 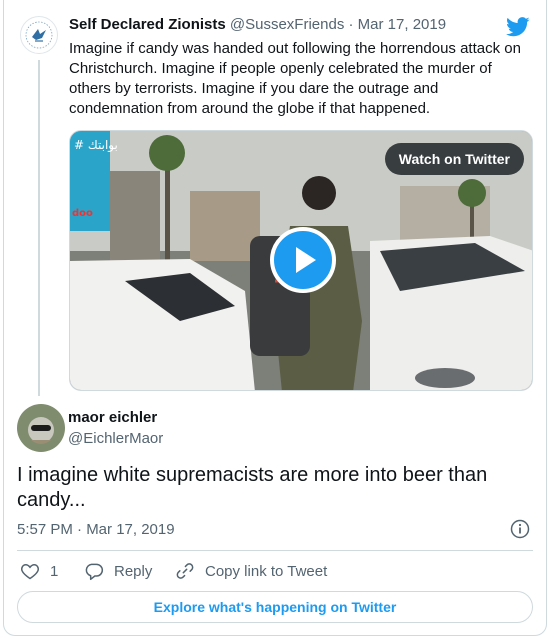 What do you see at coordinates (96, 145) in the screenshot?
I see `sign-text: # بوابتك` at bounding box center [96, 145].